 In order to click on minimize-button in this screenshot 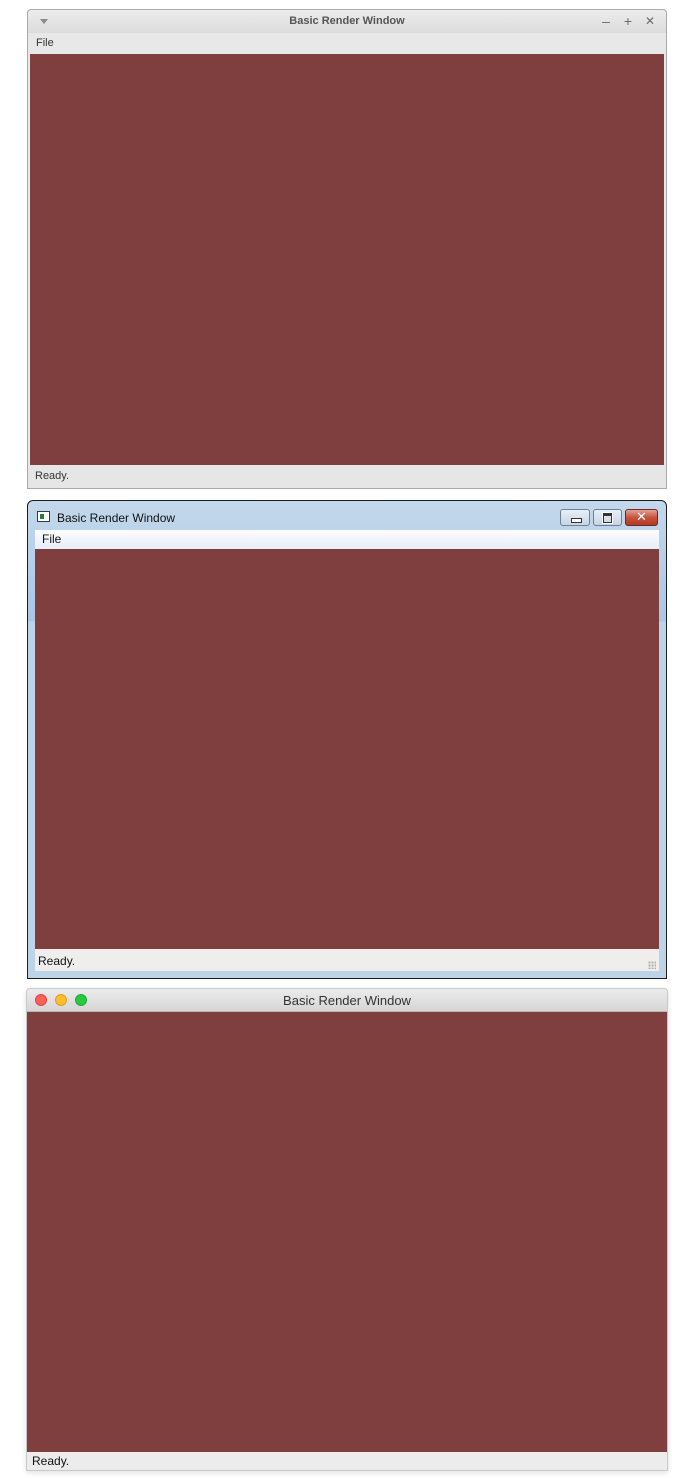, I will do `click(575, 517)`.